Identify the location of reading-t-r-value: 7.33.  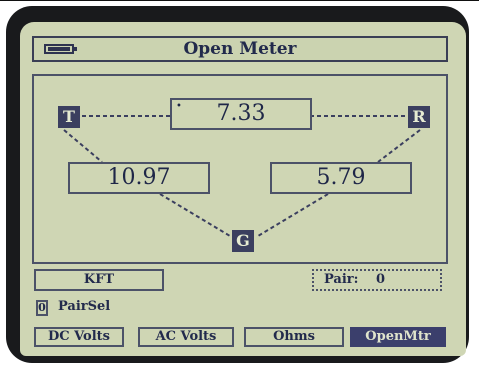
(241, 113).